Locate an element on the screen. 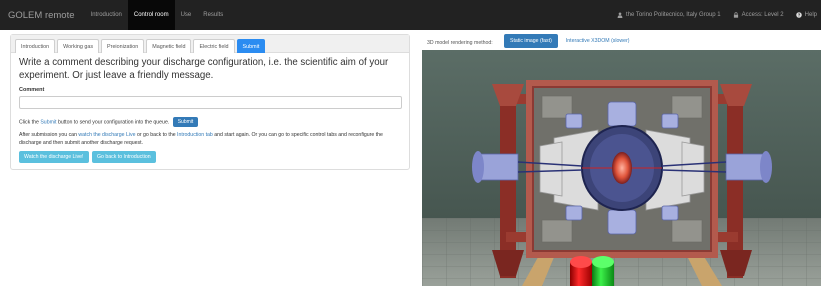 The height and width of the screenshot is (286, 821). help-link: ? Help is located at coordinates (806, 15).